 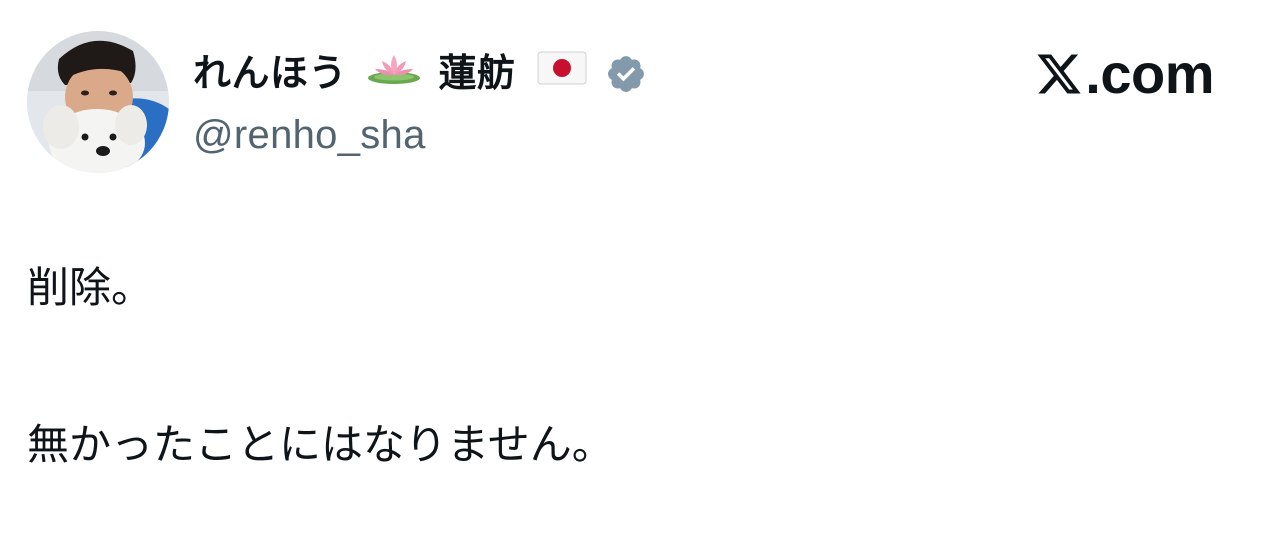 I want to click on verified-badge-icon, so click(x=626, y=74).